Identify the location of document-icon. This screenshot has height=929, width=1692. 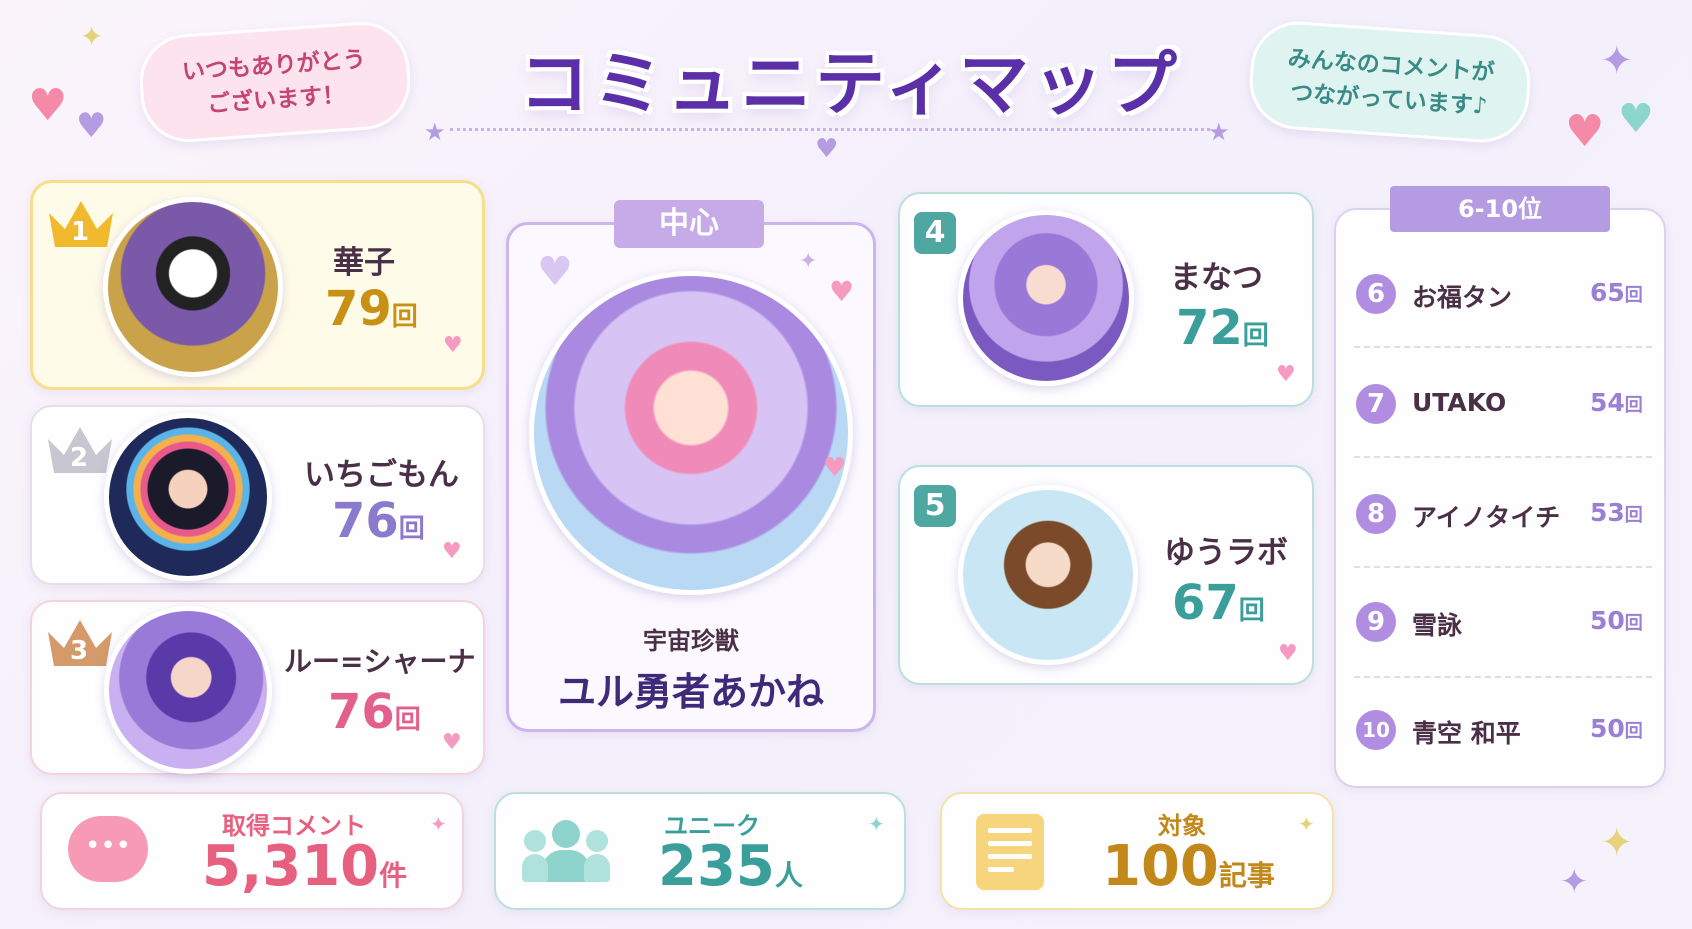
(1010, 852).